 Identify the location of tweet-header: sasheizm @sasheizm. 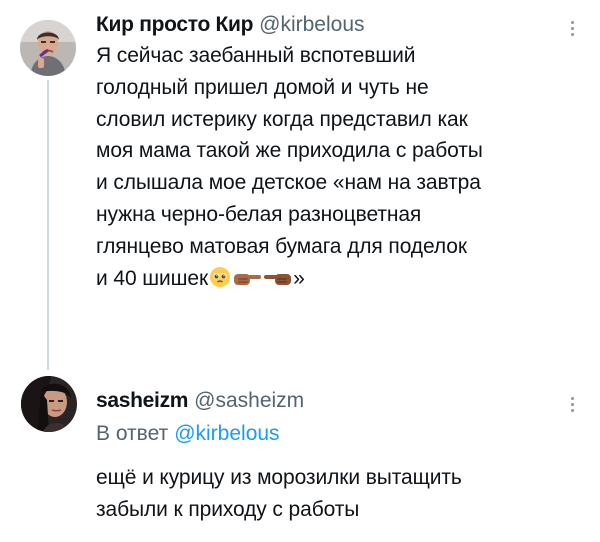
(200, 401).